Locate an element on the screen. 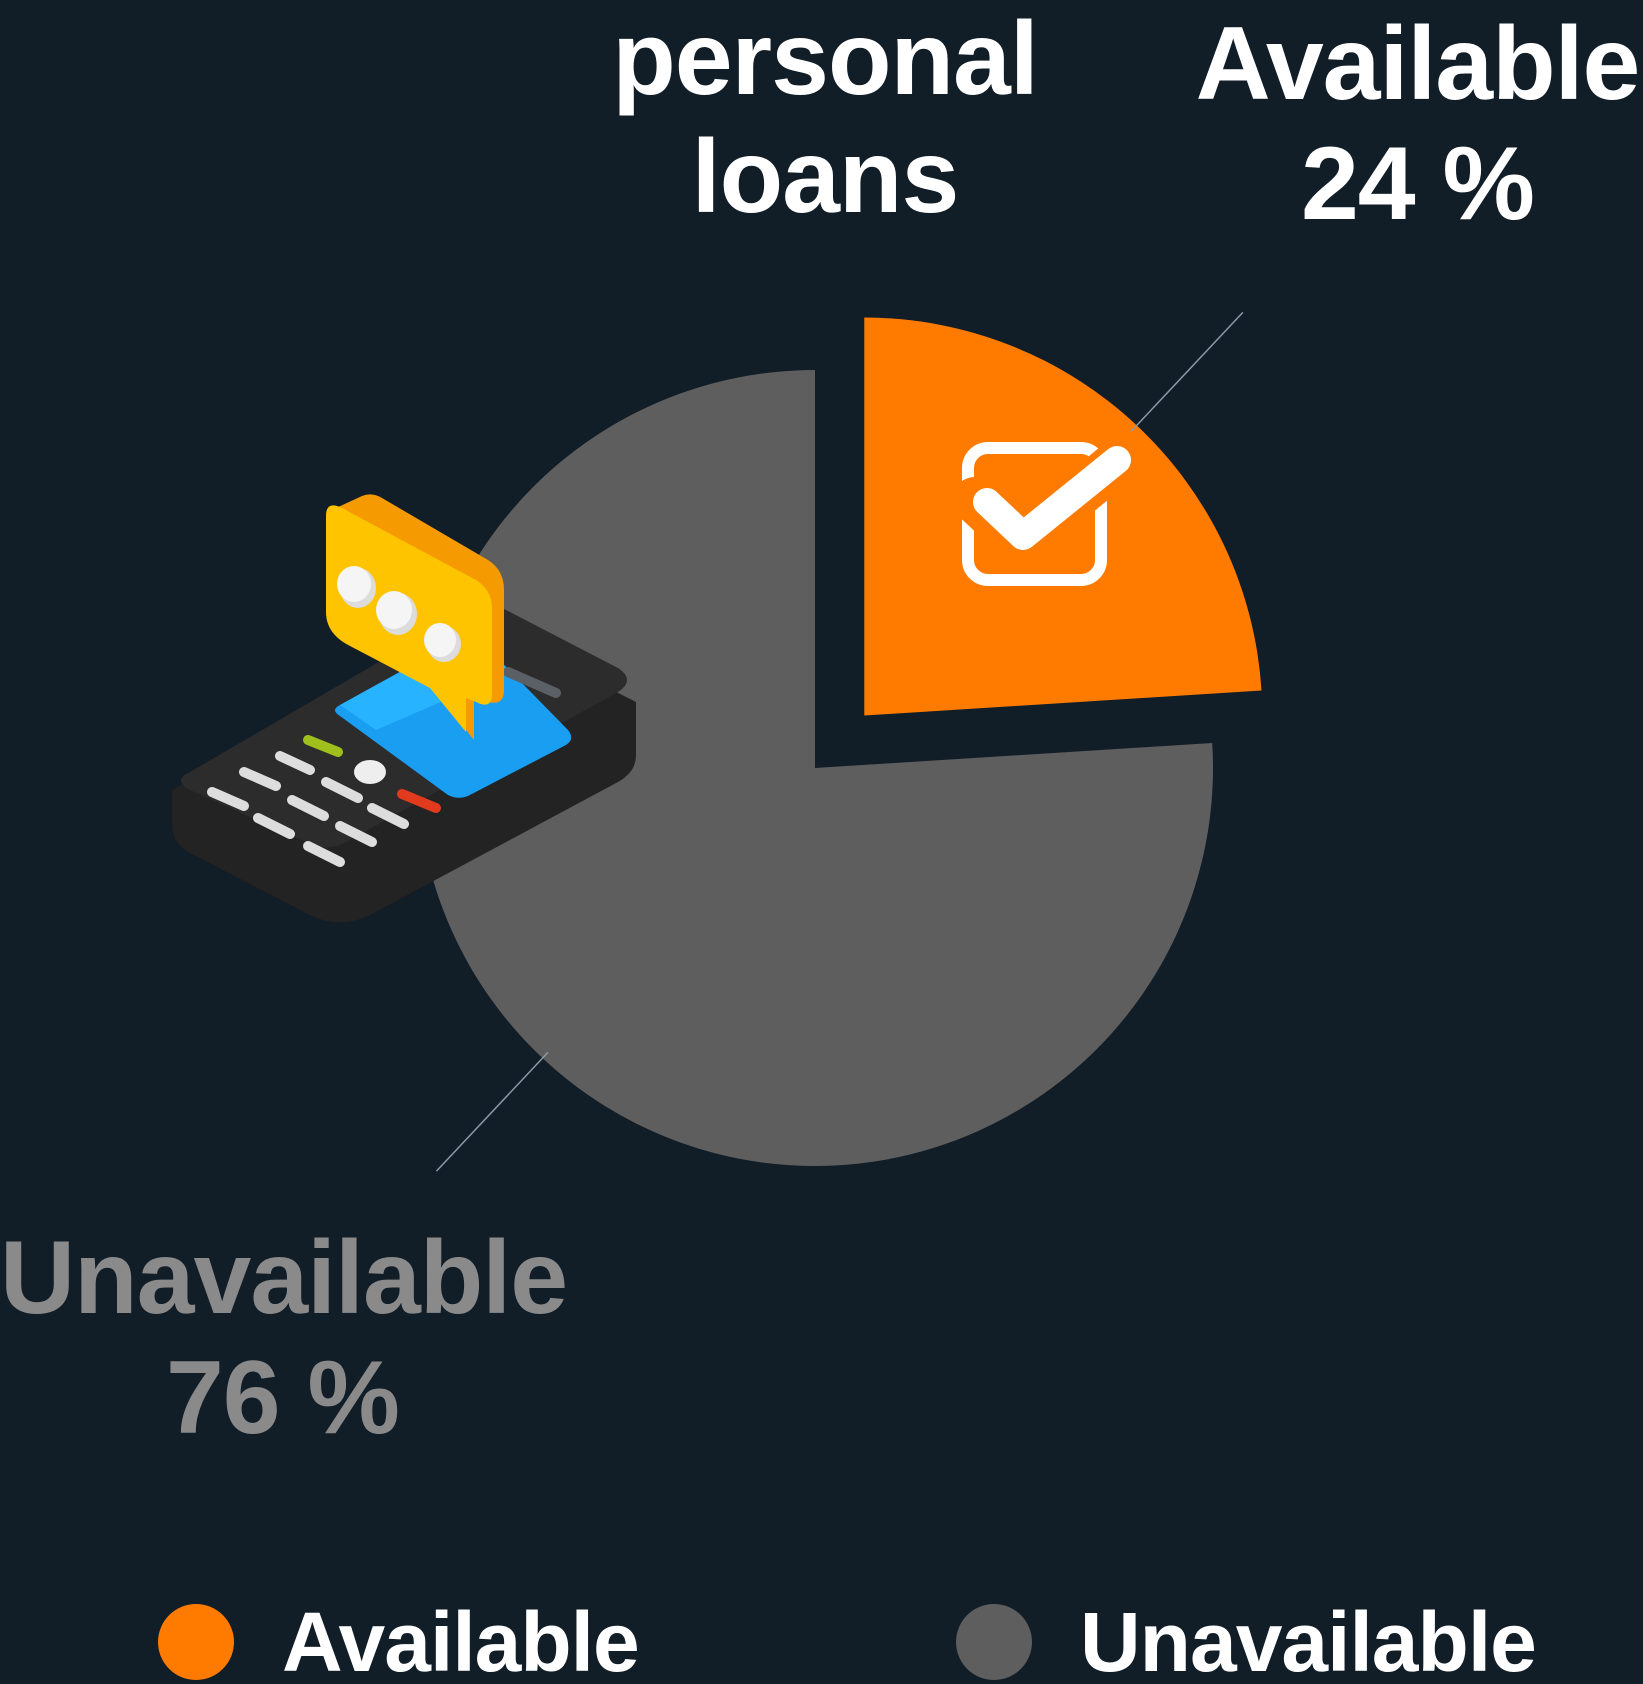 The height and width of the screenshot is (1684, 1643). legend-swatch-available is located at coordinates (196, 1642).